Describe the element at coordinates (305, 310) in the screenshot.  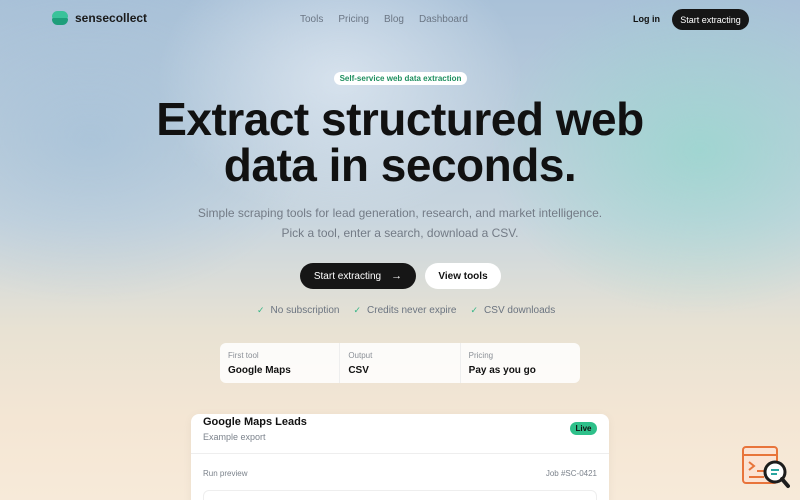
I see `feature-label: No subscription` at that location.